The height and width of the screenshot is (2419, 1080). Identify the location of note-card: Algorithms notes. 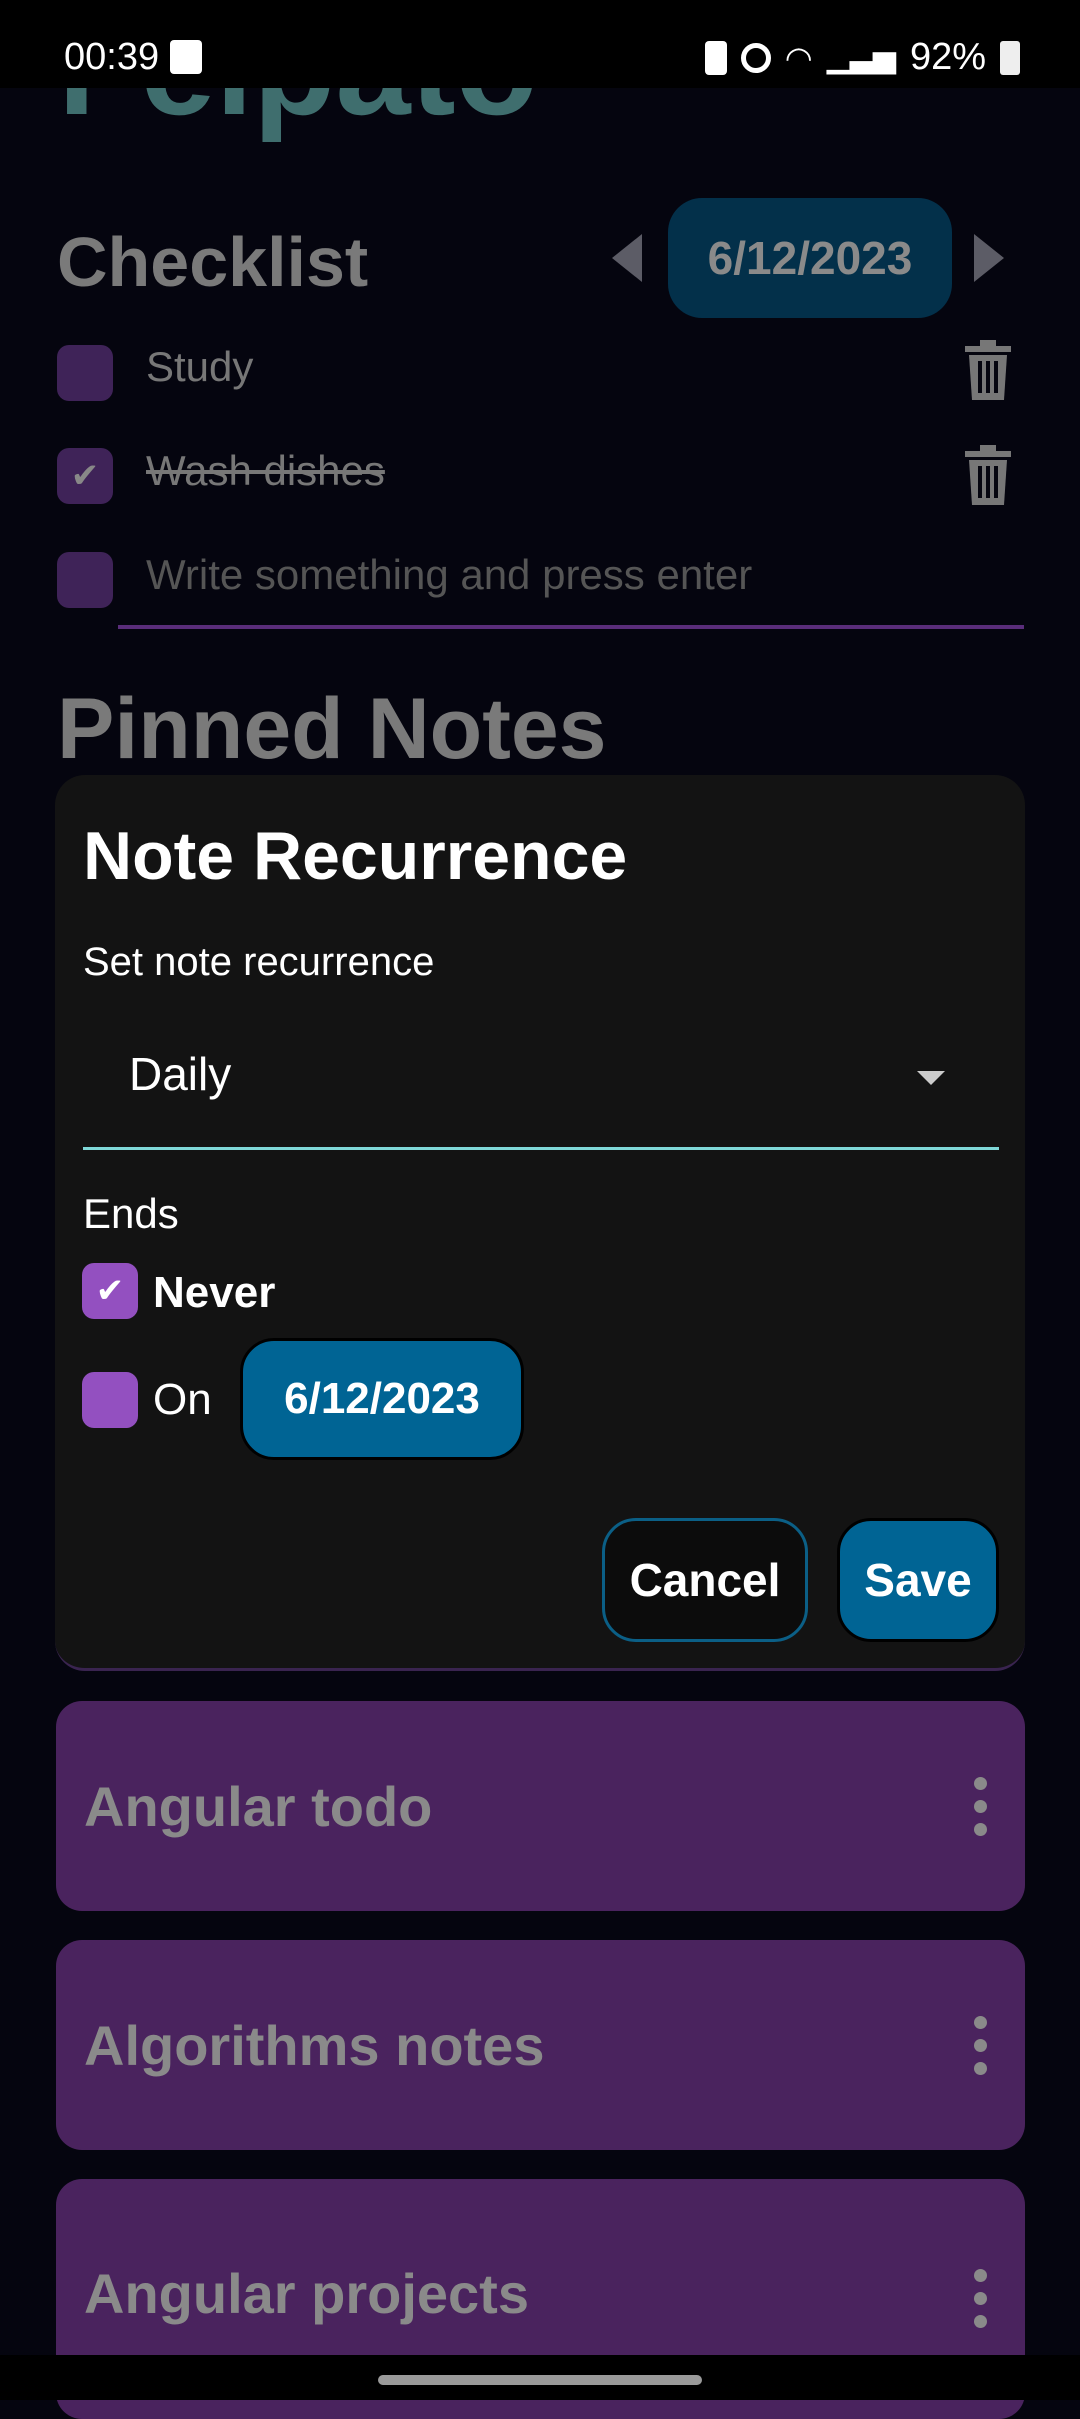
(540, 2045).